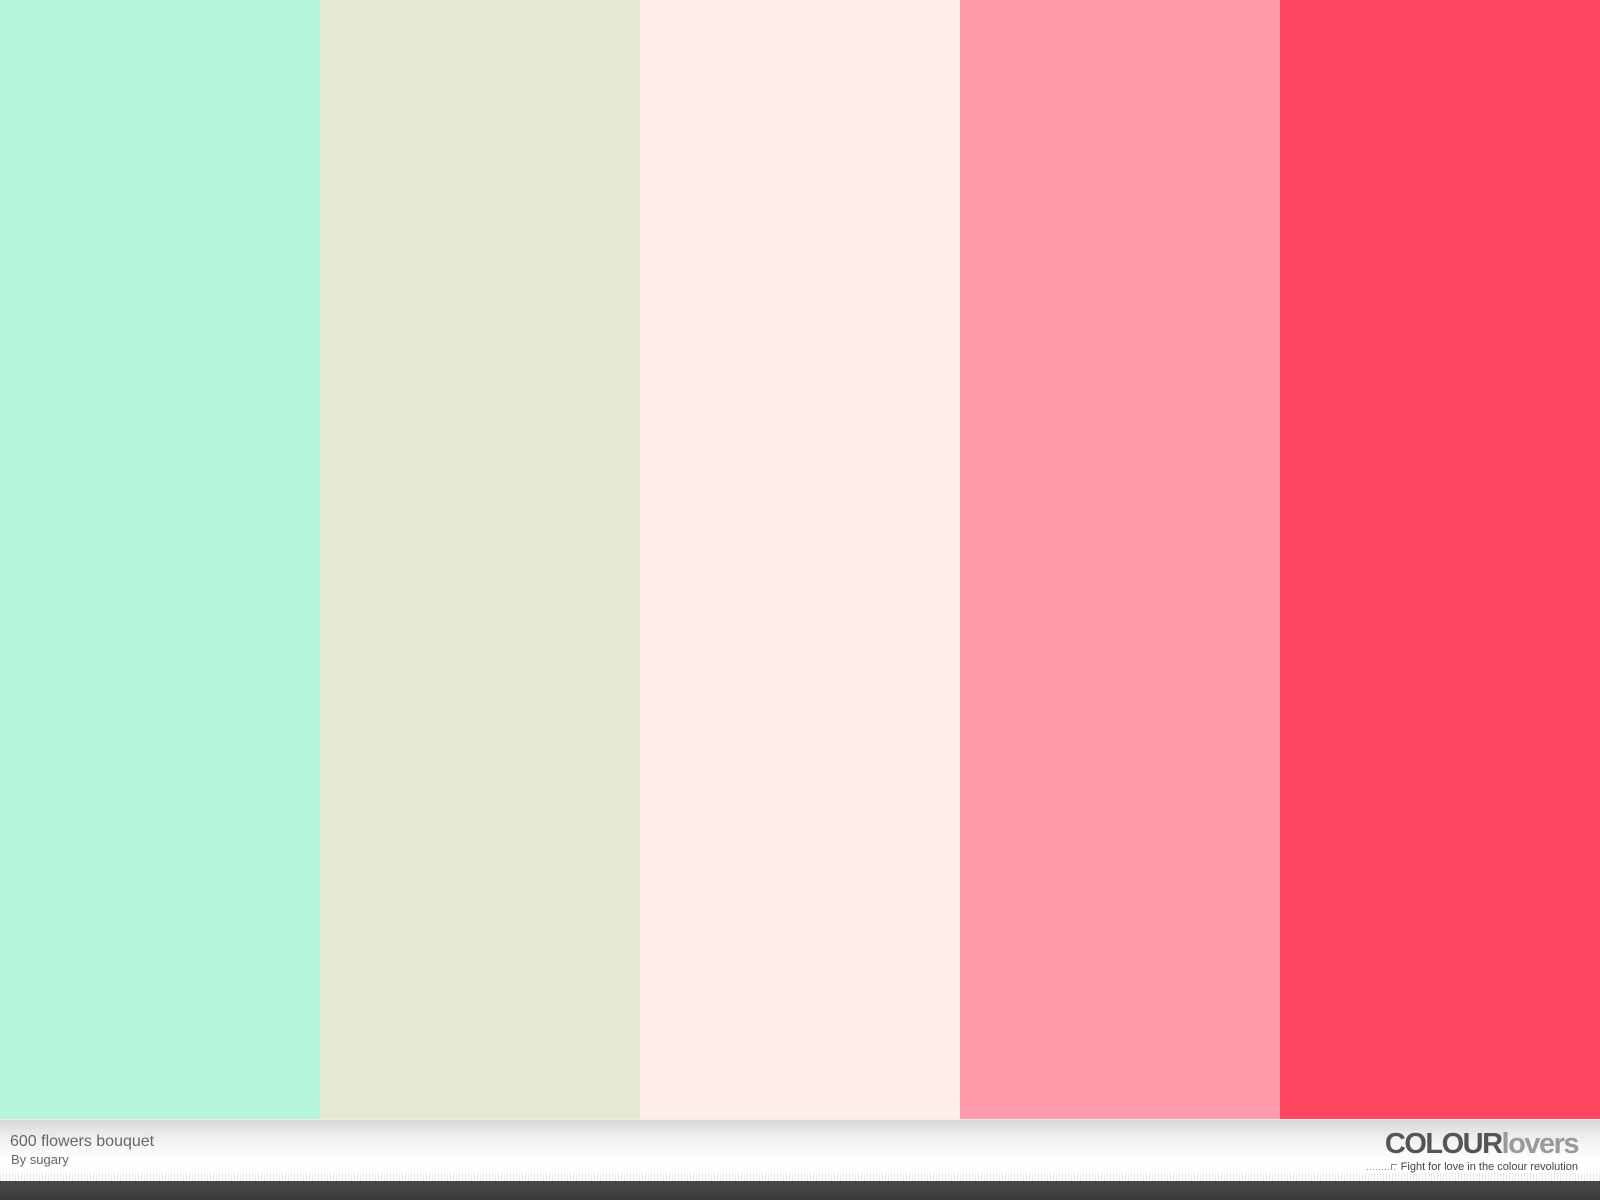  Describe the element at coordinates (1381, 1167) in the screenshot. I see `dotted-line-icon` at that location.